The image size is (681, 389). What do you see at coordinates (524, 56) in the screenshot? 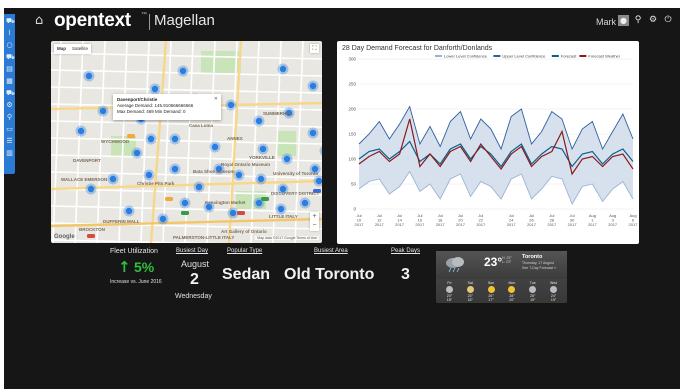
I see `legend-label: Upper Level Confidence` at bounding box center [524, 56].